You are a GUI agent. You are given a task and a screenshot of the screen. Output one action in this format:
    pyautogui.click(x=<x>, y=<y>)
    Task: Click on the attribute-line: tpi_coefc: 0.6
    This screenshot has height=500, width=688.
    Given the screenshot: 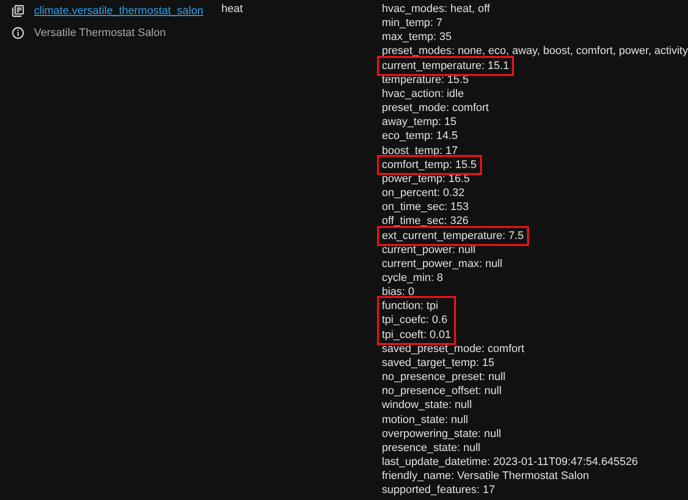 What is the action you would take?
    pyautogui.click(x=415, y=320)
    